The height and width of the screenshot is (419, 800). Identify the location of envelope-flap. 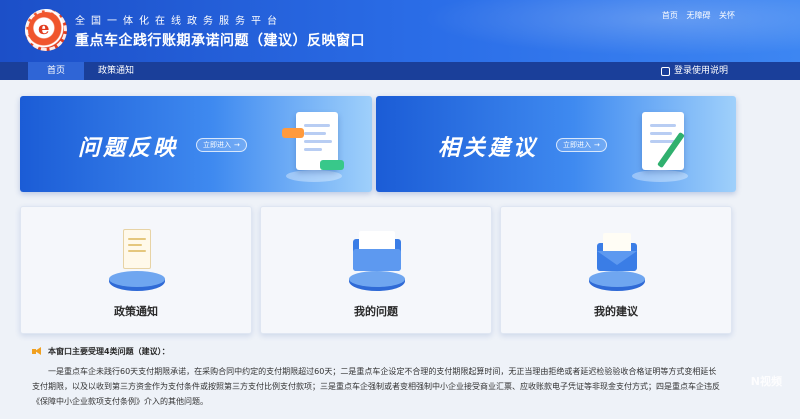
(617, 258).